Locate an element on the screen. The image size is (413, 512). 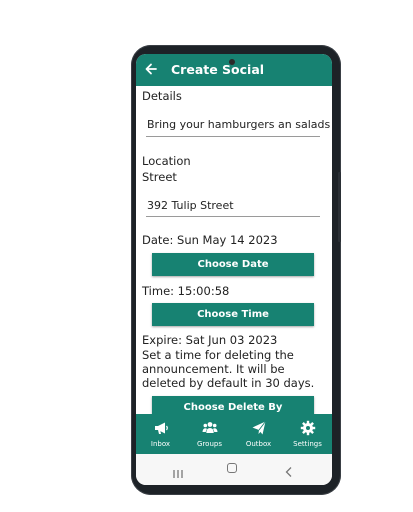
recent-apps-icon is located at coordinates (178, 471).